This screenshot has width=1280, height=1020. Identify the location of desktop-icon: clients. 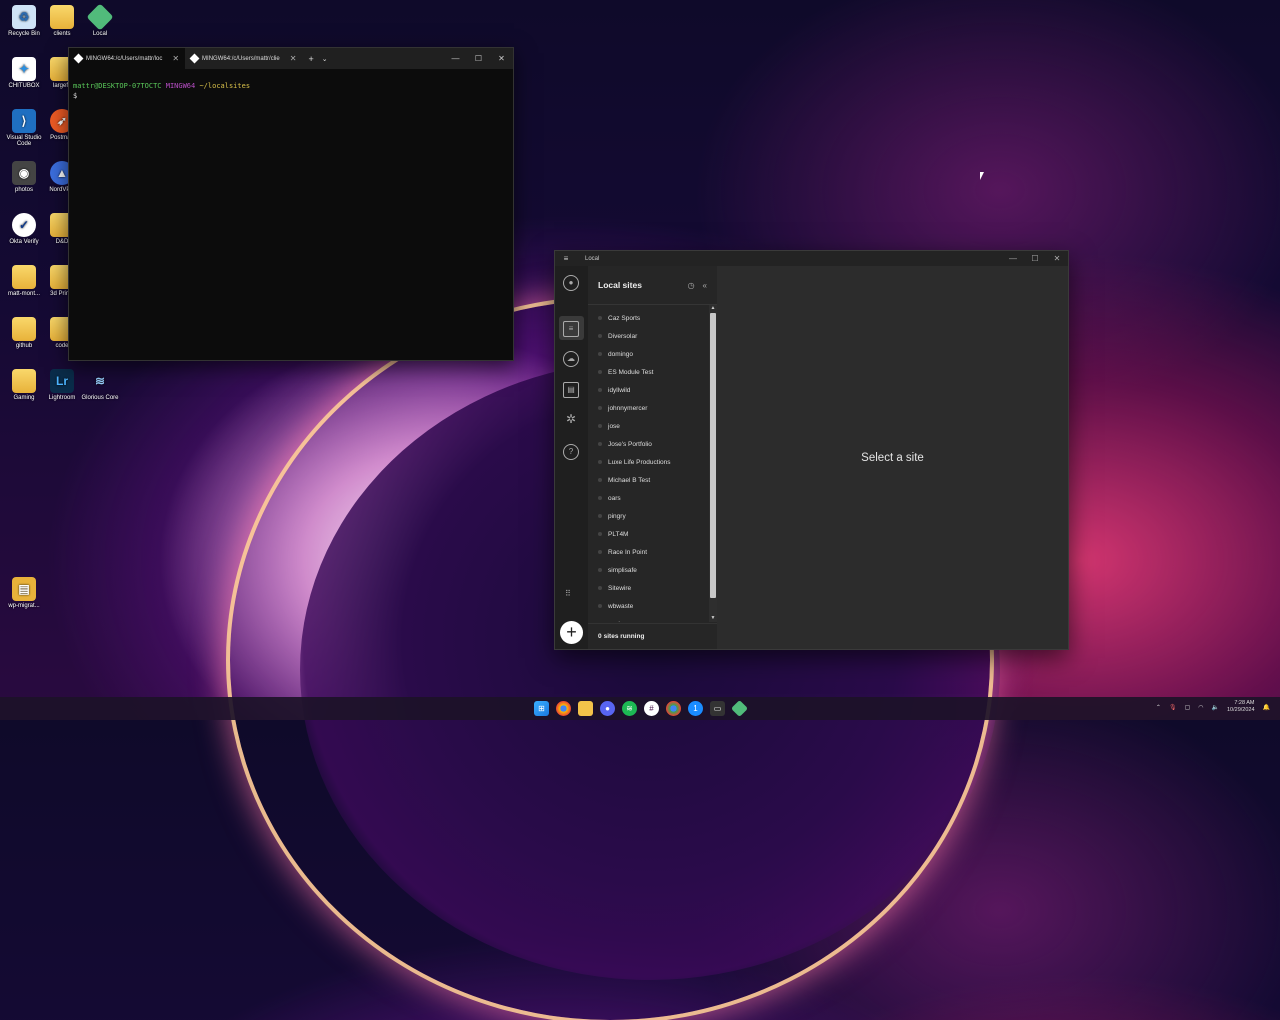
(62, 21).